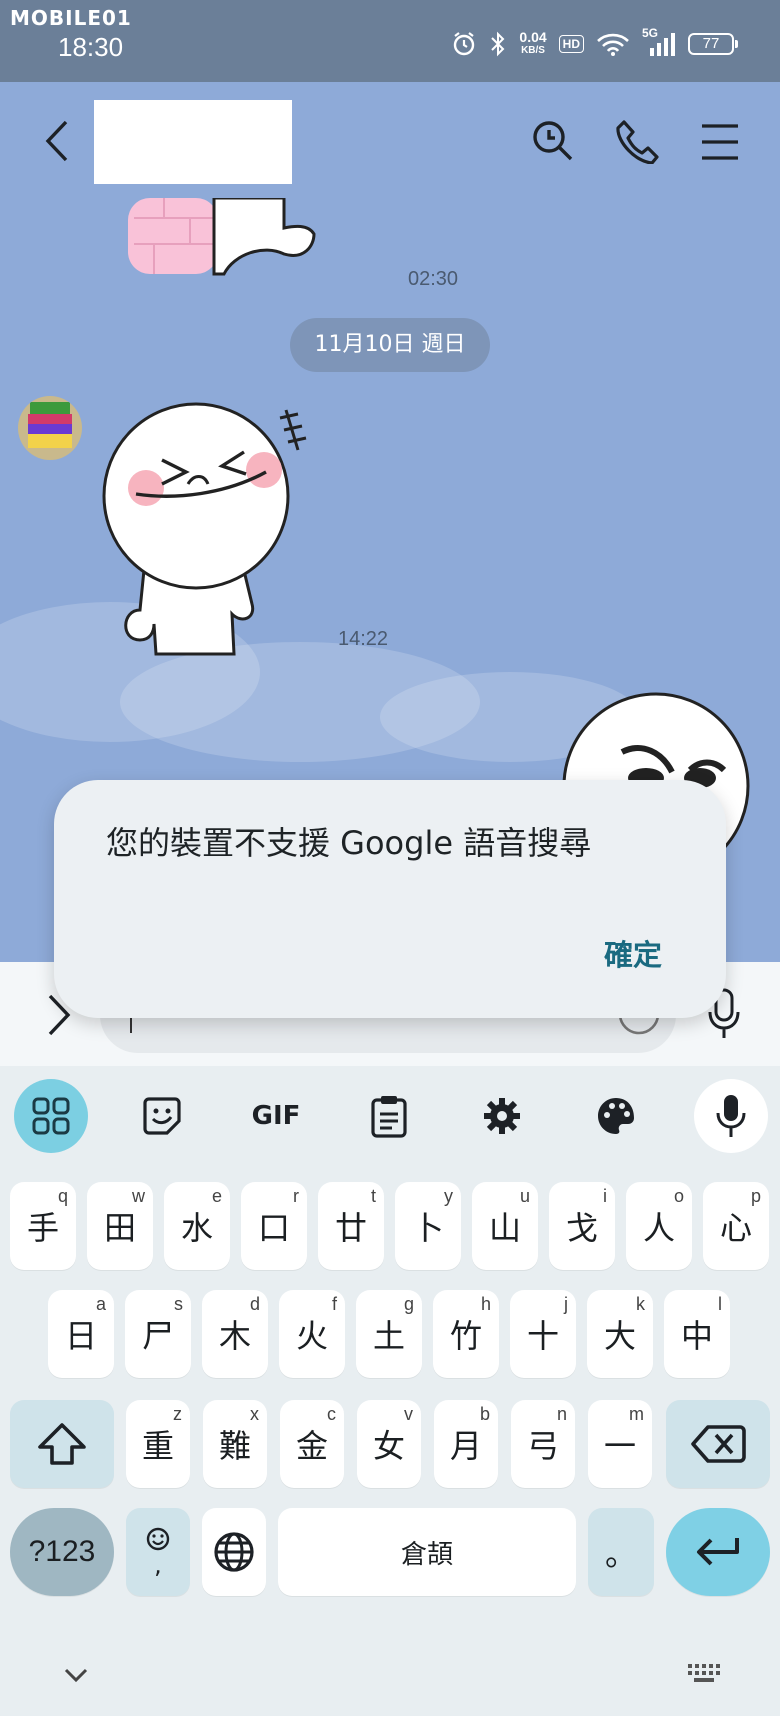 This screenshot has width=780, height=1716. Describe the element at coordinates (718, 1552) in the screenshot. I see `enter-key` at that location.